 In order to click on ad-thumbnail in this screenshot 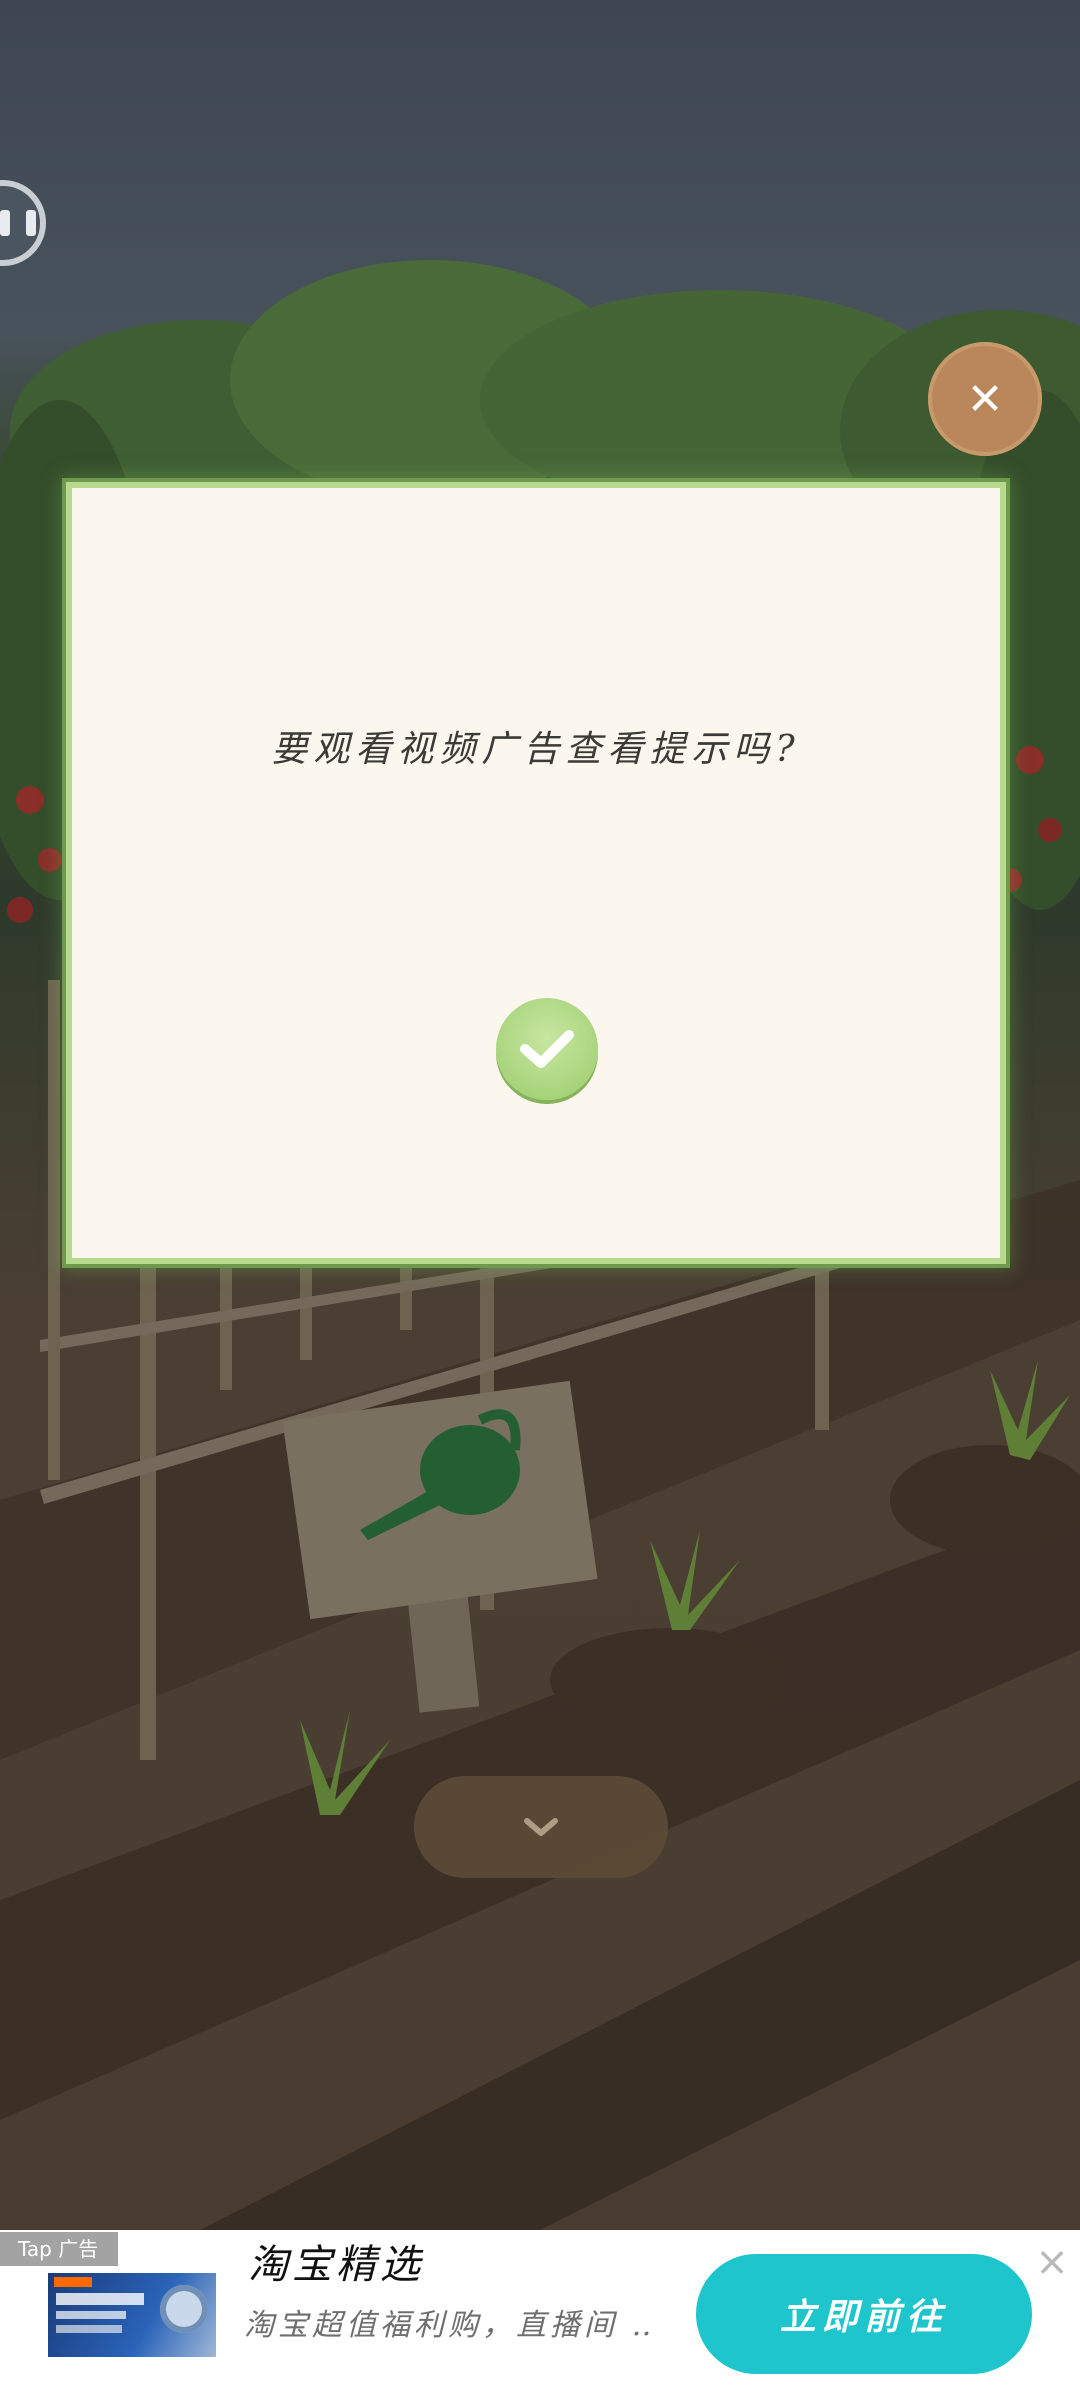, I will do `click(132, 2315)`.